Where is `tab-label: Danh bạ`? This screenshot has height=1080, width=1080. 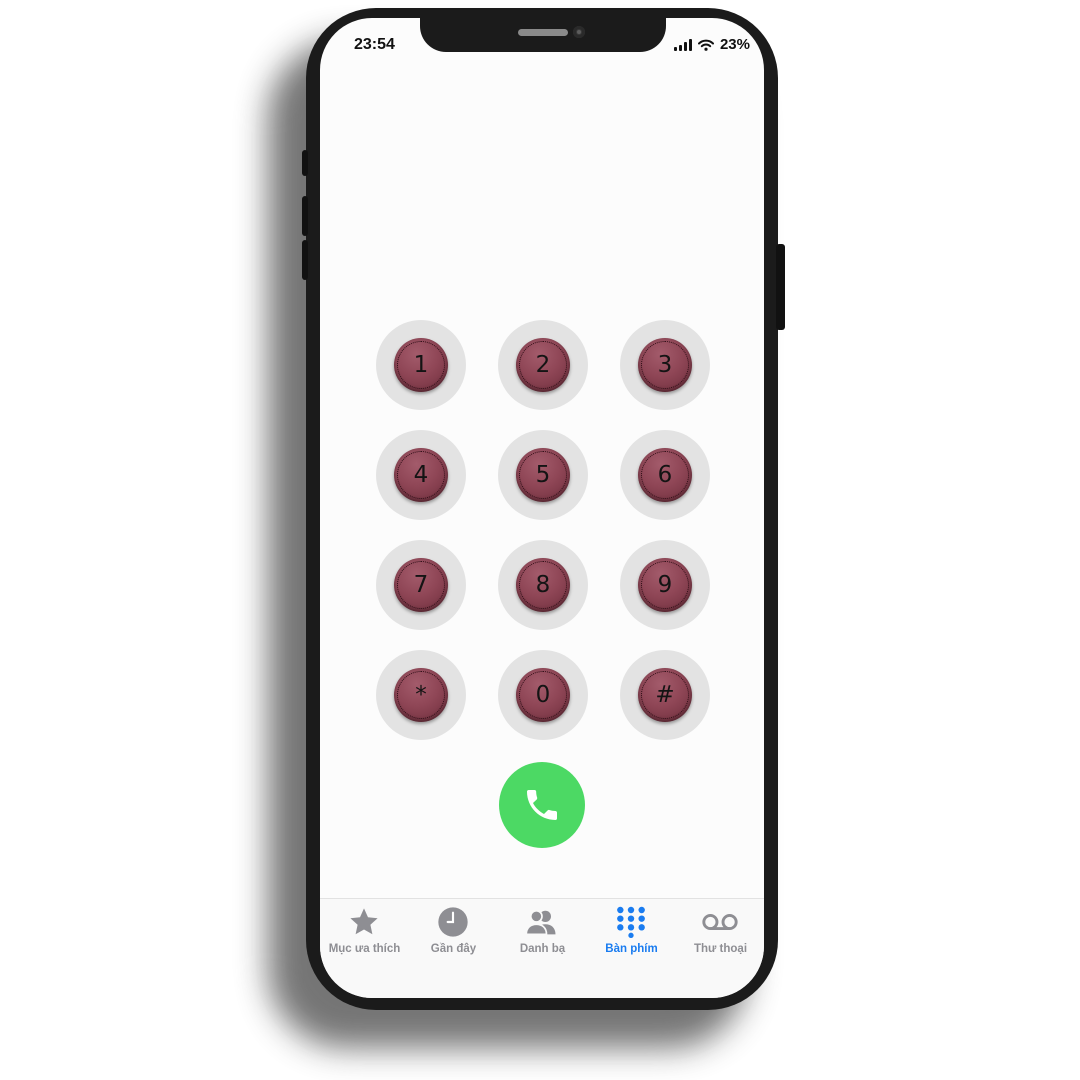 tab-label: Danh bạ is located at coordinates (542, 949).